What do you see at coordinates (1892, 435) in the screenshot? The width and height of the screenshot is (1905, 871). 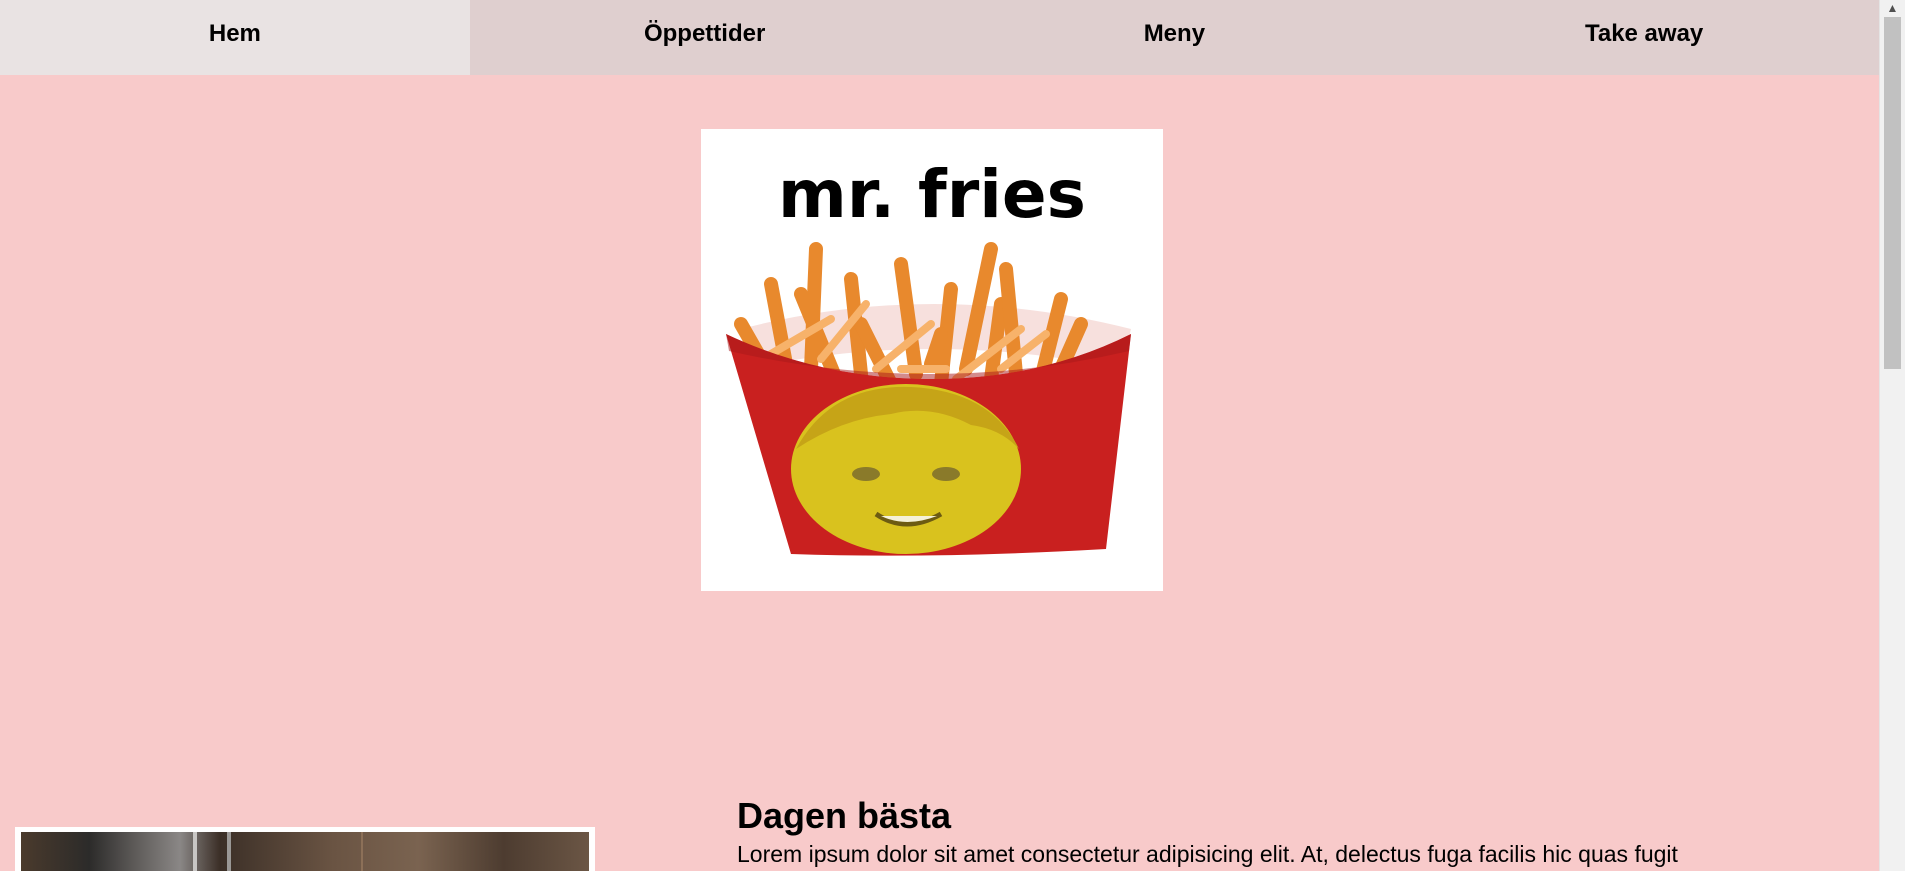 I see `vertical-scrollbar: ▲` at bounding box center [1892, 435].